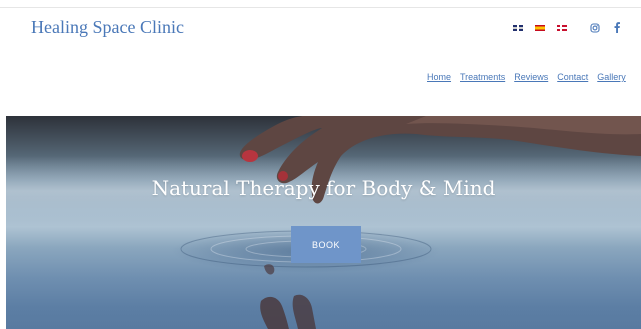 This screenshot has width=641, height=329. I want to click on book-button: BOOK, so click(326, 244).